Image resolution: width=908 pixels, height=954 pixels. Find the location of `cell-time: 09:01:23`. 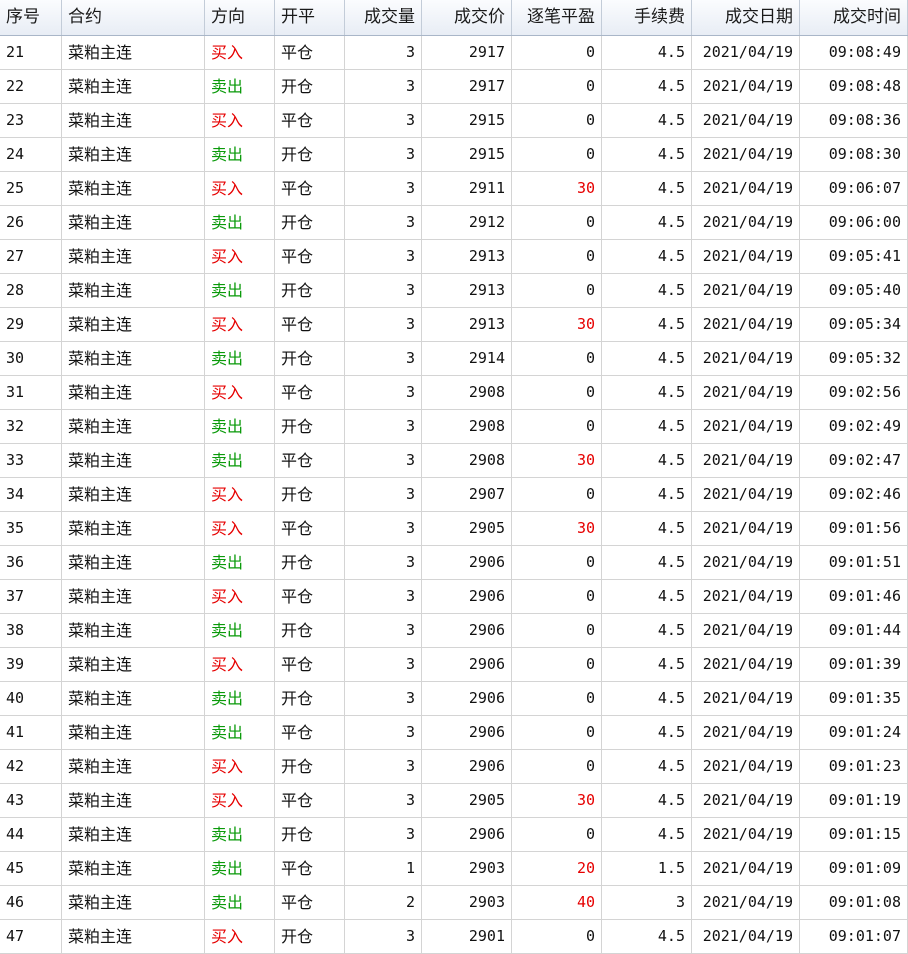

cell-time: 09:01:23 is located at coordinates (854, 766).